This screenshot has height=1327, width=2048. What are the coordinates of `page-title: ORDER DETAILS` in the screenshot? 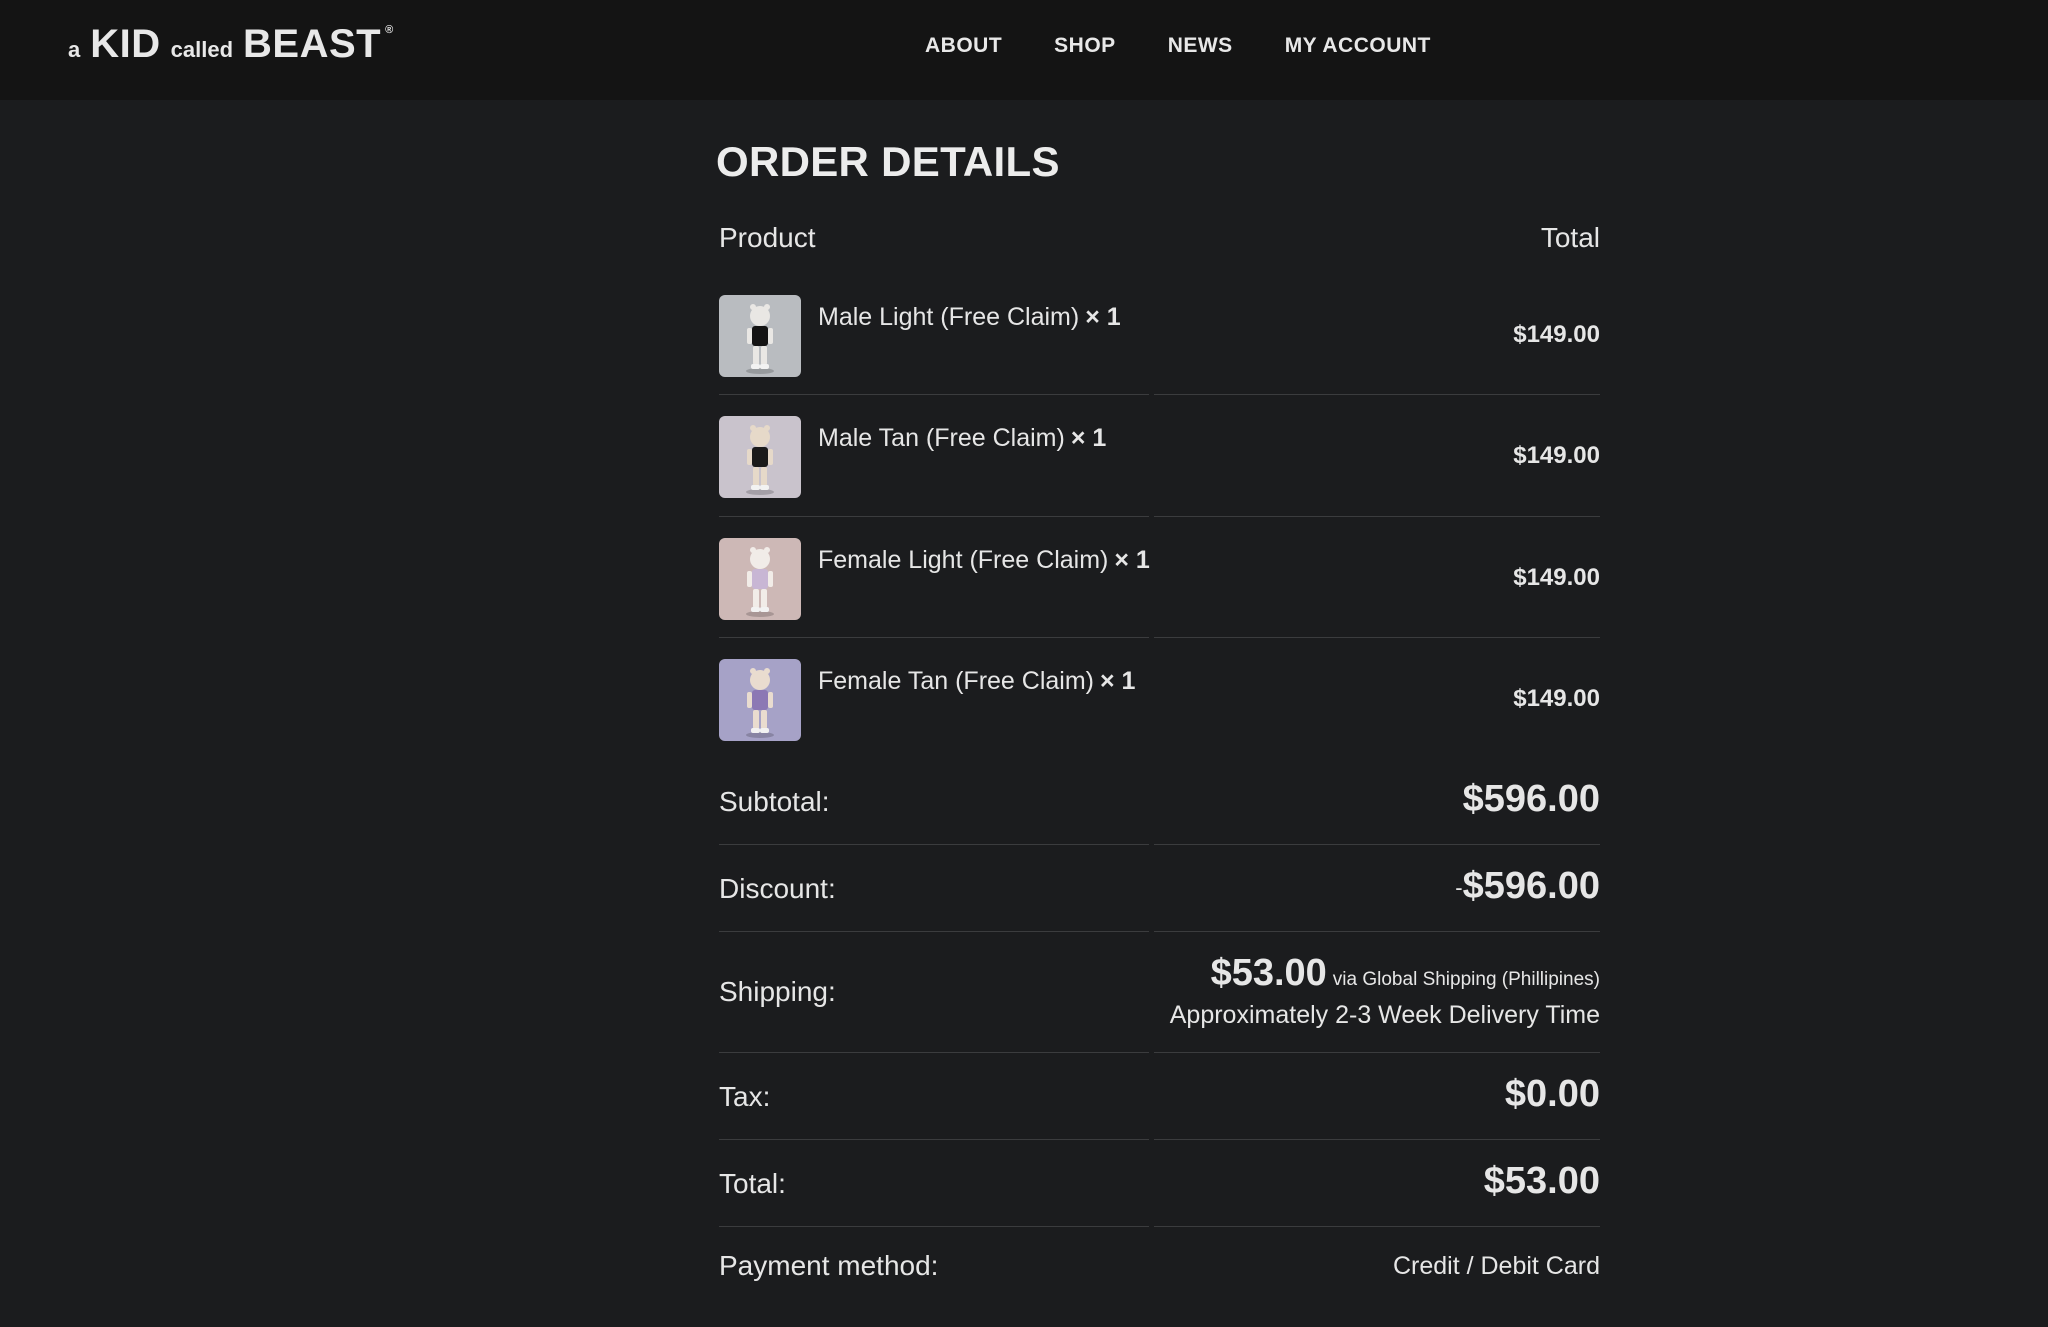 It's located at (888, 161).